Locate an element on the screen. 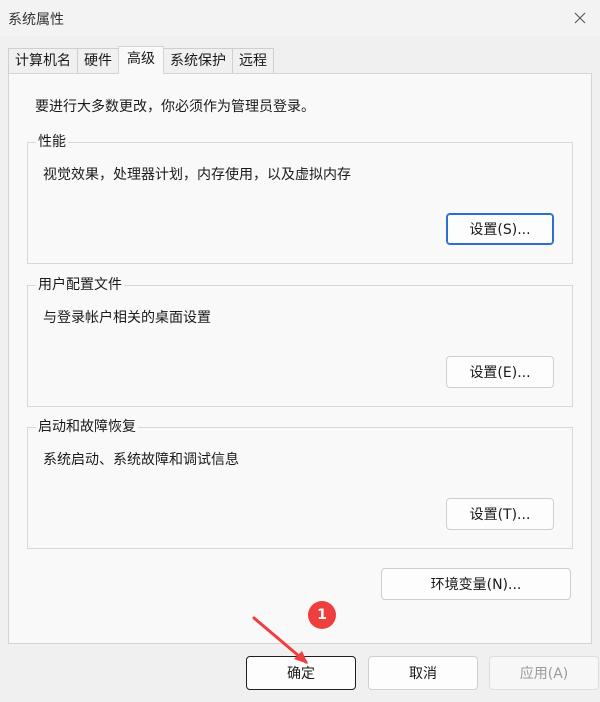 The height and width of the screenshot is (702, 600). close-icon is located at coordinates (580, 18).